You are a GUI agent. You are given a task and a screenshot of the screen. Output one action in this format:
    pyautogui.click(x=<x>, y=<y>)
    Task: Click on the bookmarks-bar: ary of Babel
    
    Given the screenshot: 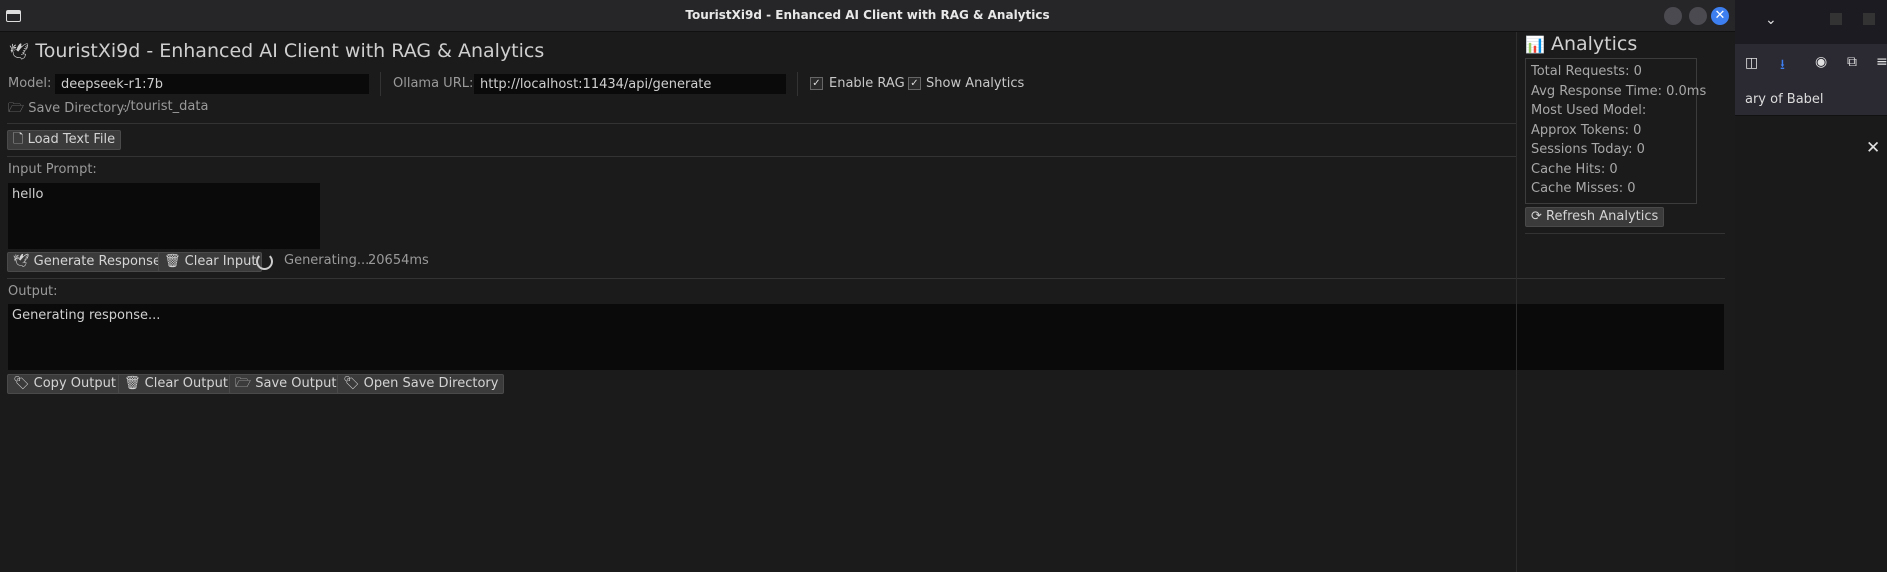 What is the action you would take?
    pyautogui.click(x=1811, y=101)
    